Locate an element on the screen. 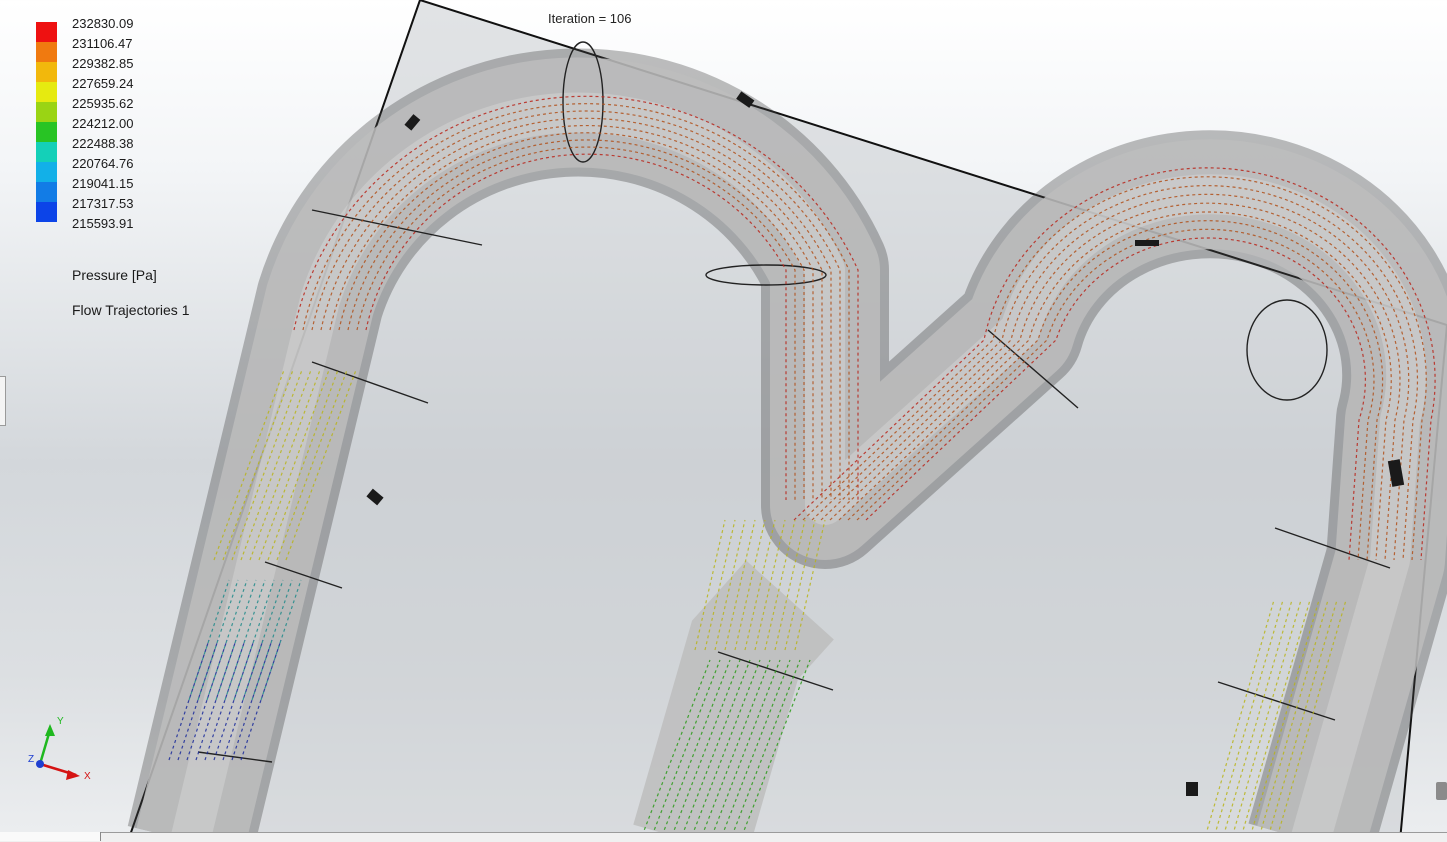 The width and height of the screenshot is (1447, 842). legend-value: 229382.85 is located at coordinates (103, 63).